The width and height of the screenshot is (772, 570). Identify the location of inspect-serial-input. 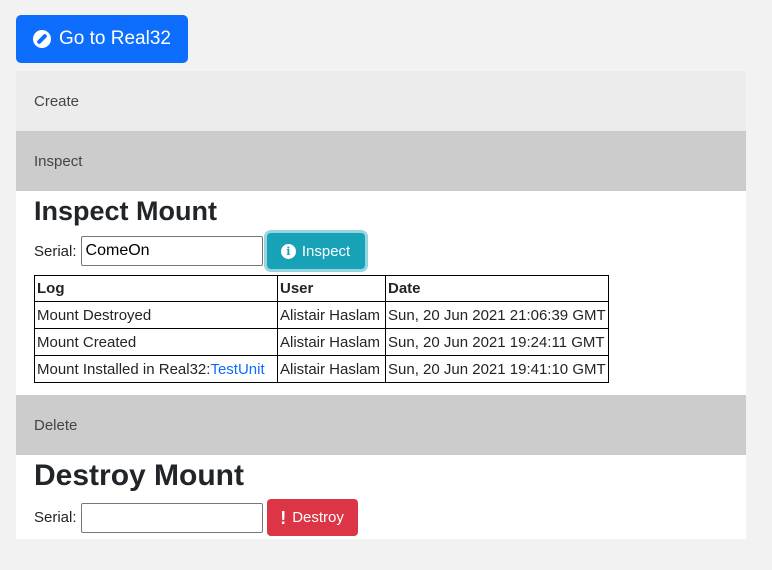
(171, 251).